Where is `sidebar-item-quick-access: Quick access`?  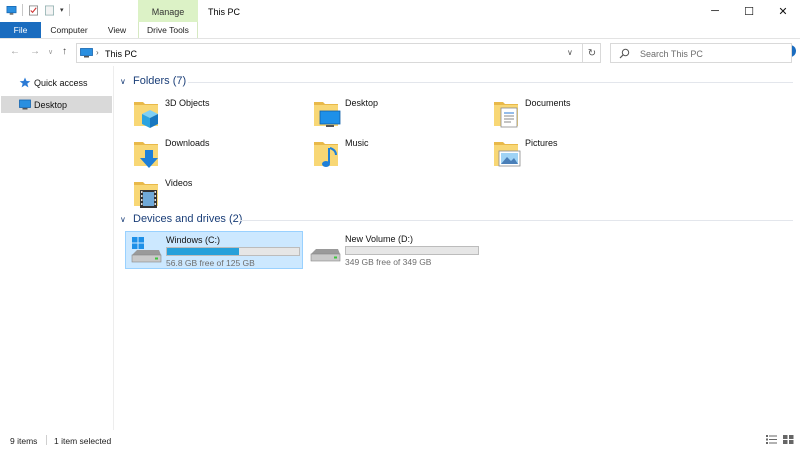
sidebar-item-quick-access: Quick access is located at coordinates (56, 82).